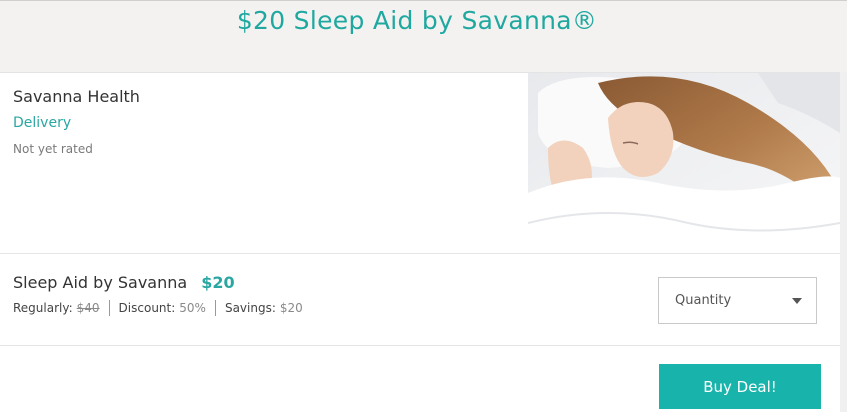  Describe the element at coordinates (703, 300) in the screenshot. I see `quantity-label: Quantity` at that location.